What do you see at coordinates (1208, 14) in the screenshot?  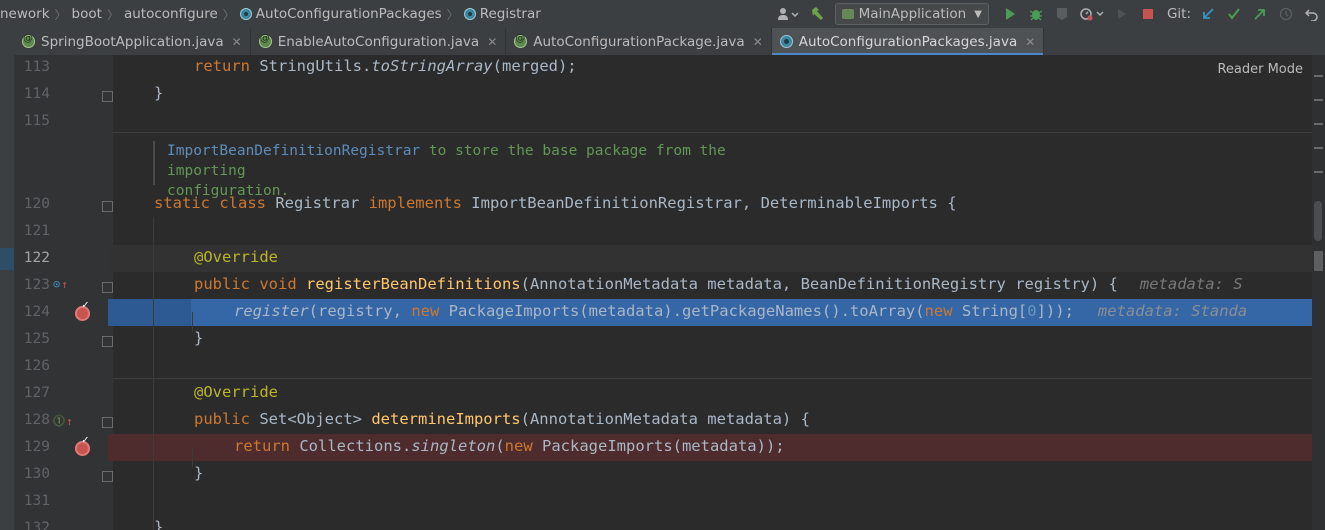 I see `git-update-icon` at bounding box center [1208, 14].